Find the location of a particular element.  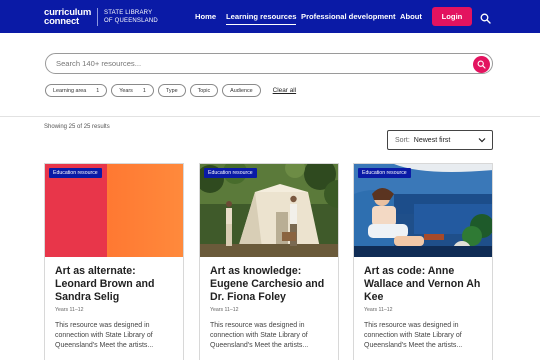

filter-topic: Topic is located at coordinates (204, 90).